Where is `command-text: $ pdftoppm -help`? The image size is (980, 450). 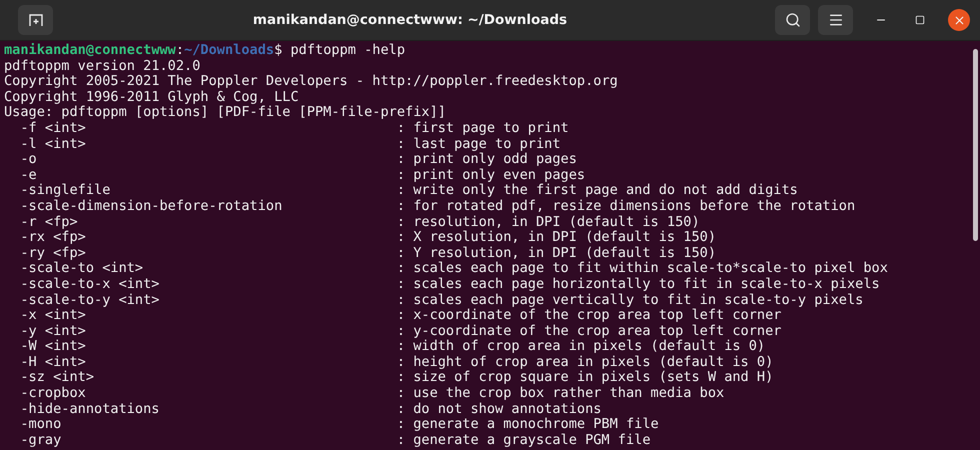
command-text: $ pdftoppm -help is located at coordinates (340, 51).